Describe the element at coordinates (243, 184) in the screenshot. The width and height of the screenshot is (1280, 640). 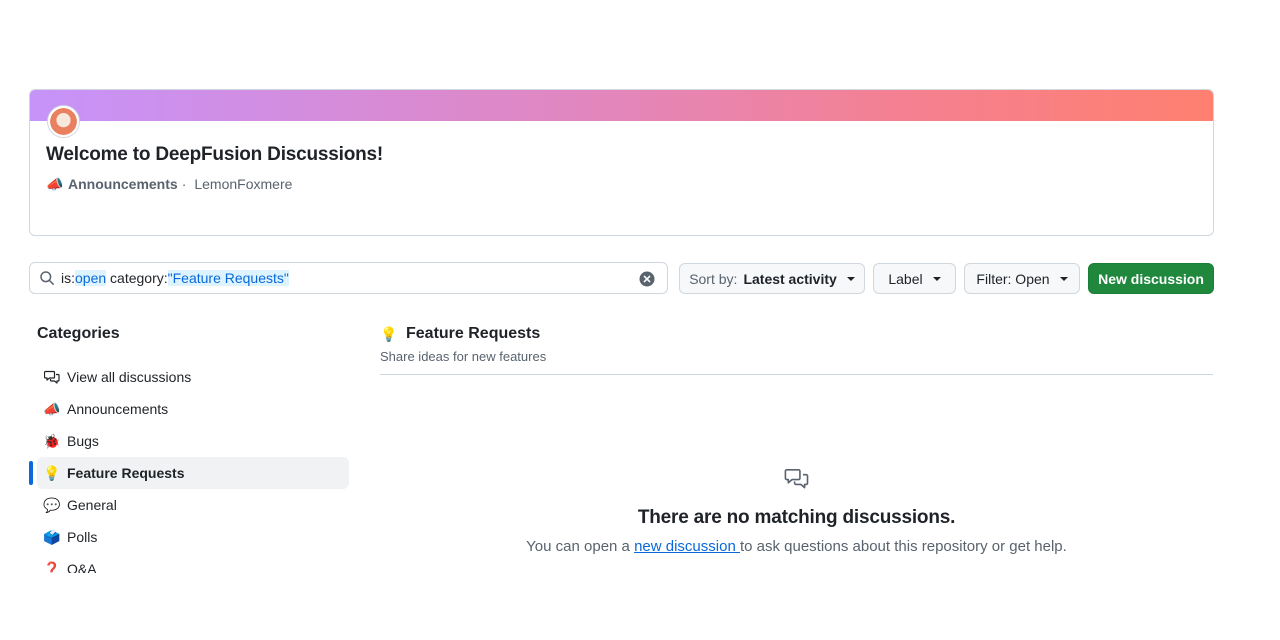
I see `announcement-author: LemonFoxmere` at that location.